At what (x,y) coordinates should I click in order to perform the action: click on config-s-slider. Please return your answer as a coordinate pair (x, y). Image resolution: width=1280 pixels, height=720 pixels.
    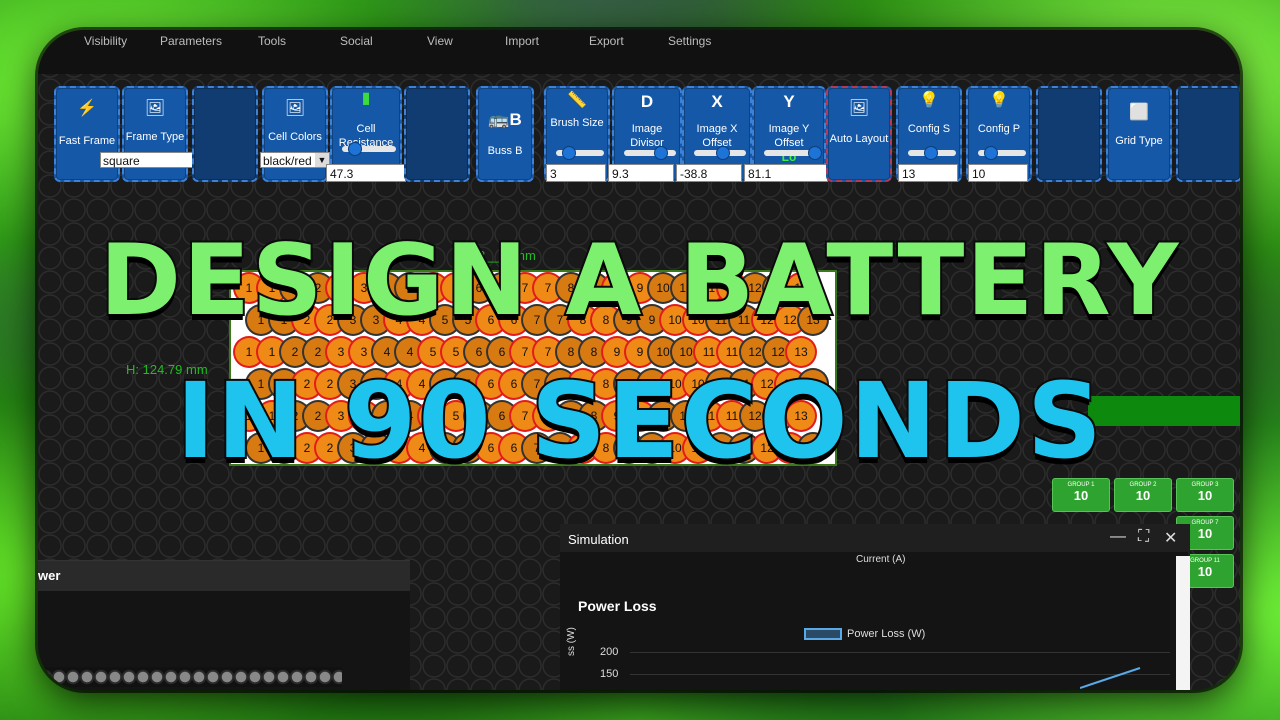
    Looking at the image, I should click on (932, 153).